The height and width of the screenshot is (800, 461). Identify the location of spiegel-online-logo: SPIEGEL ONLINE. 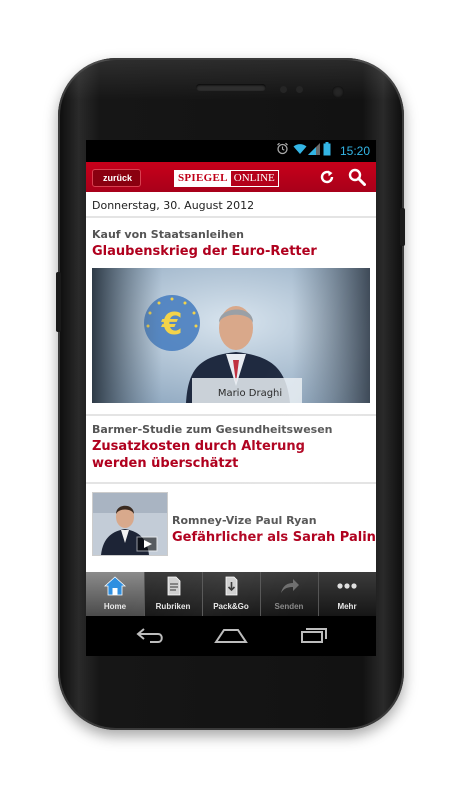
(226, 178).